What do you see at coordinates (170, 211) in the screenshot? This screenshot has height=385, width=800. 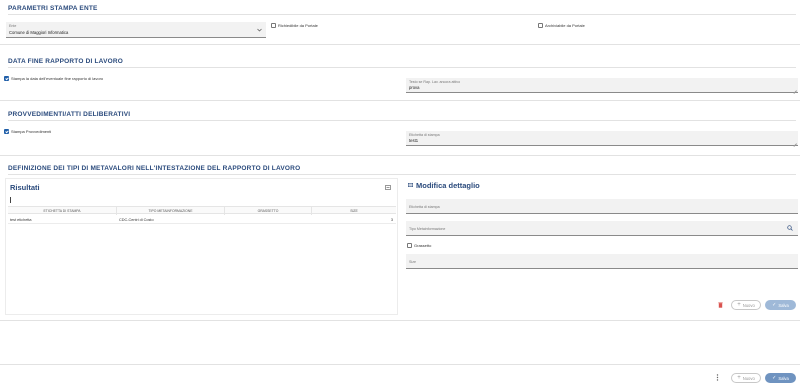 I see `column-header-tipo: TIPO METAINFORMAZIONE` at bounding box center [170, 211].